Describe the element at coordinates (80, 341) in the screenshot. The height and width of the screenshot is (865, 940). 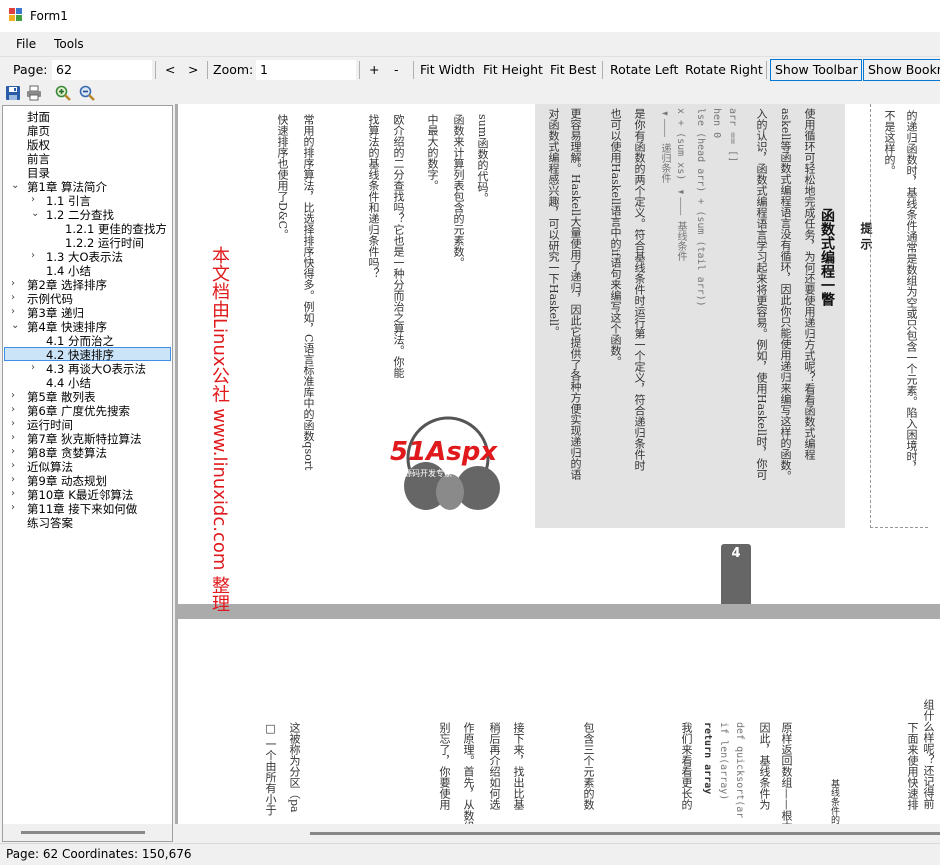
I see `bookmark-item: 4.1 分而治之` at that location.